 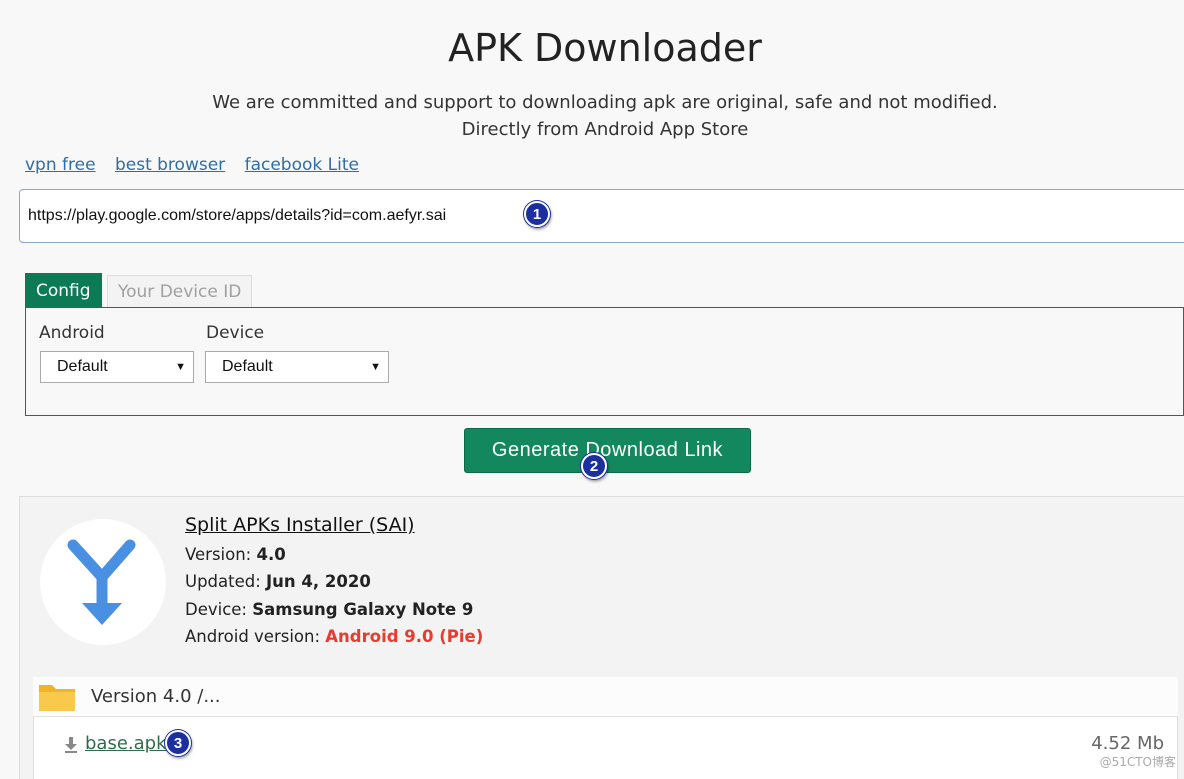 I want to click on device-label: Device, so click(x=235, y=333).